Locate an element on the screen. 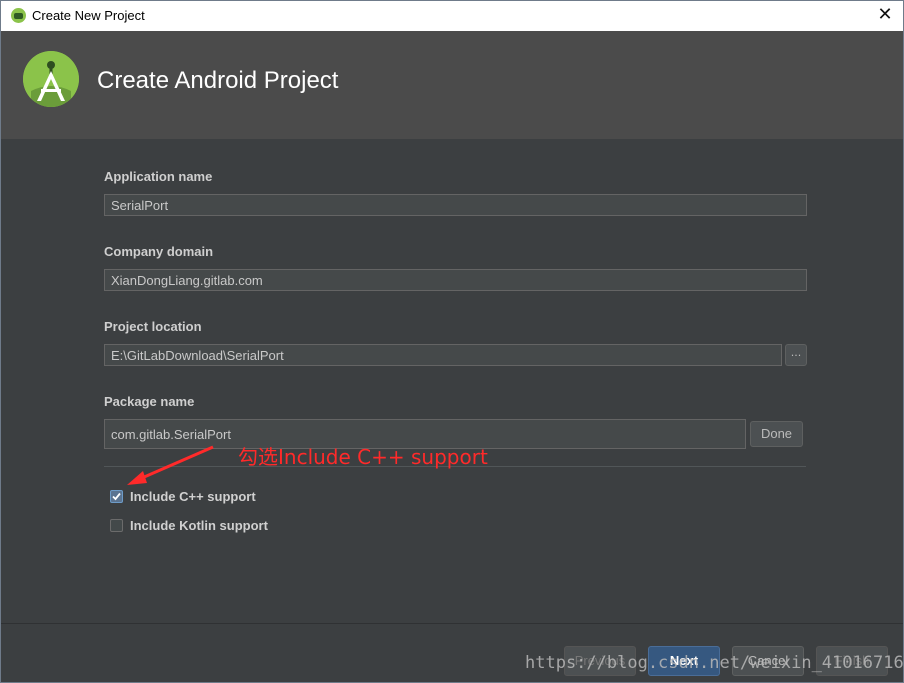  android-studio-icon is located at coordinates (18, 15).